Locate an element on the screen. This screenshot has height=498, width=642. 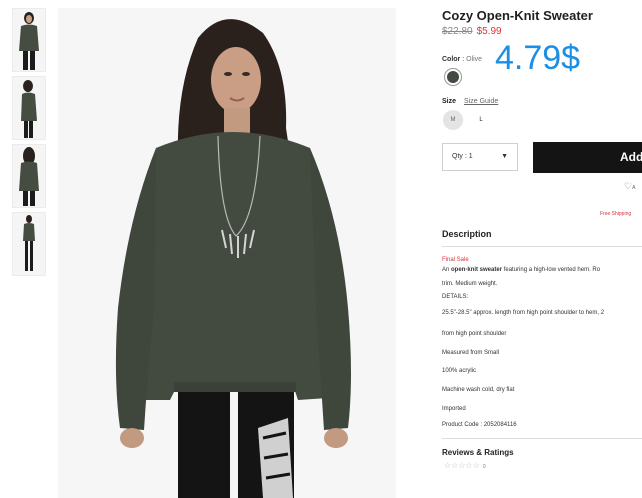
price-row: $22.80 $5.99 is located at coordinates (472, 31).